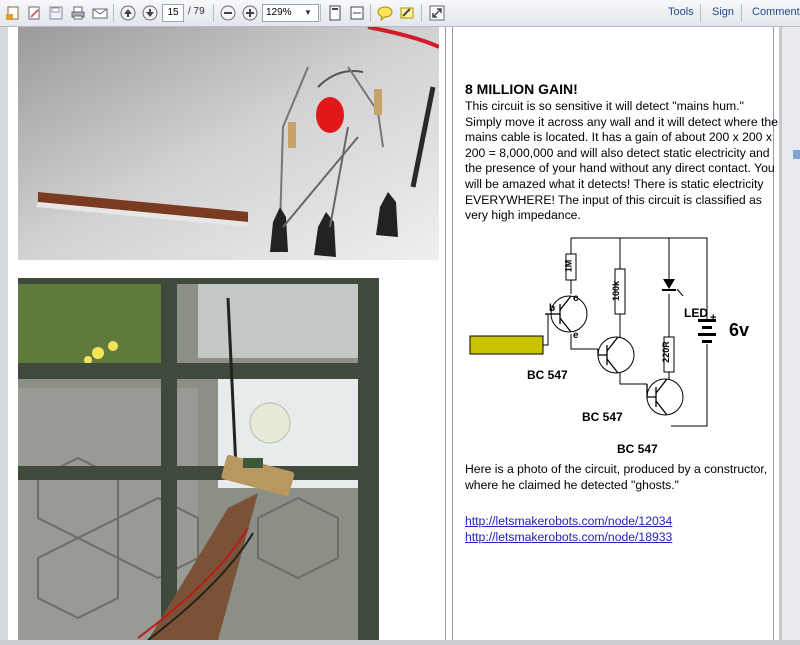  Describe the element at coordinates (128, 13) in the screenshot. I see `previous-page-icon` at that location.